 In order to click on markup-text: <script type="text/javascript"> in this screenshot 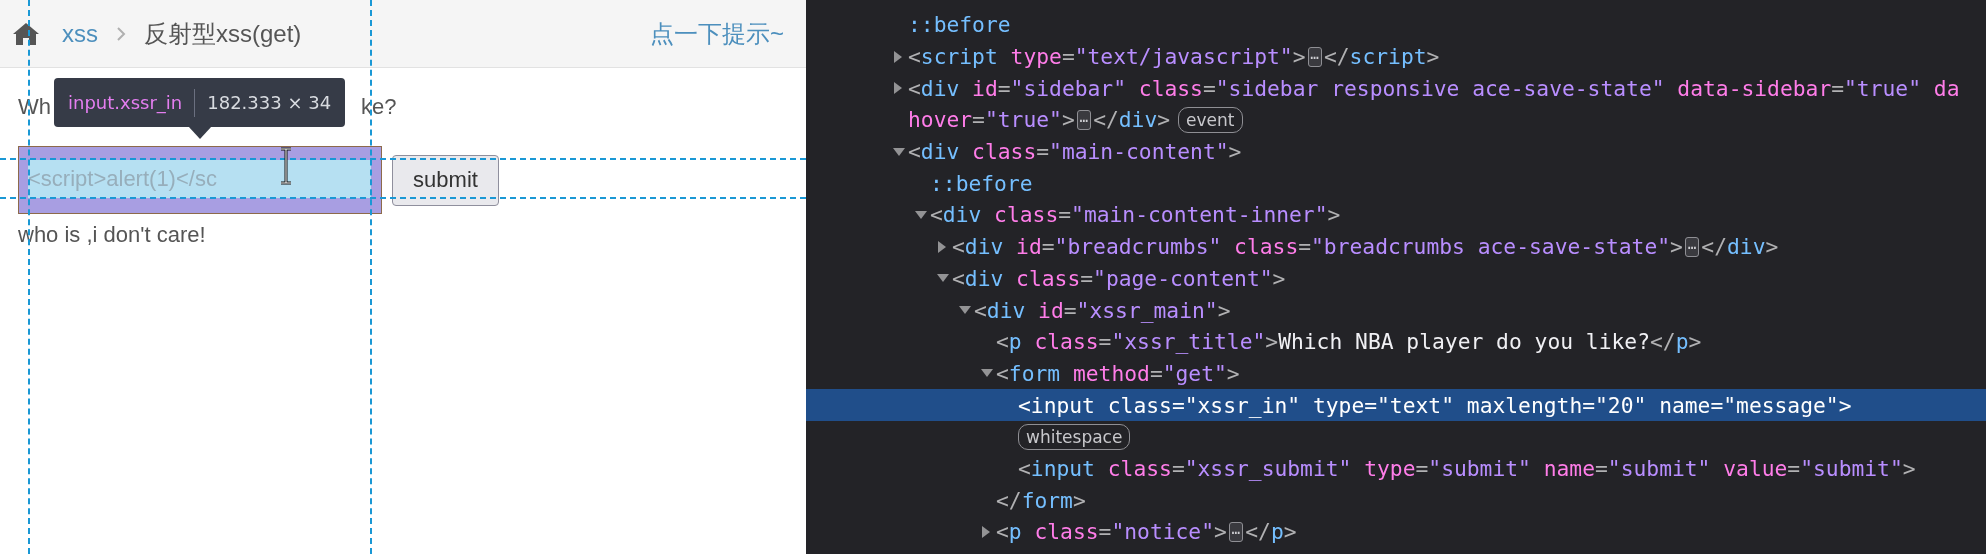, I will do `click(1107, 57)`.